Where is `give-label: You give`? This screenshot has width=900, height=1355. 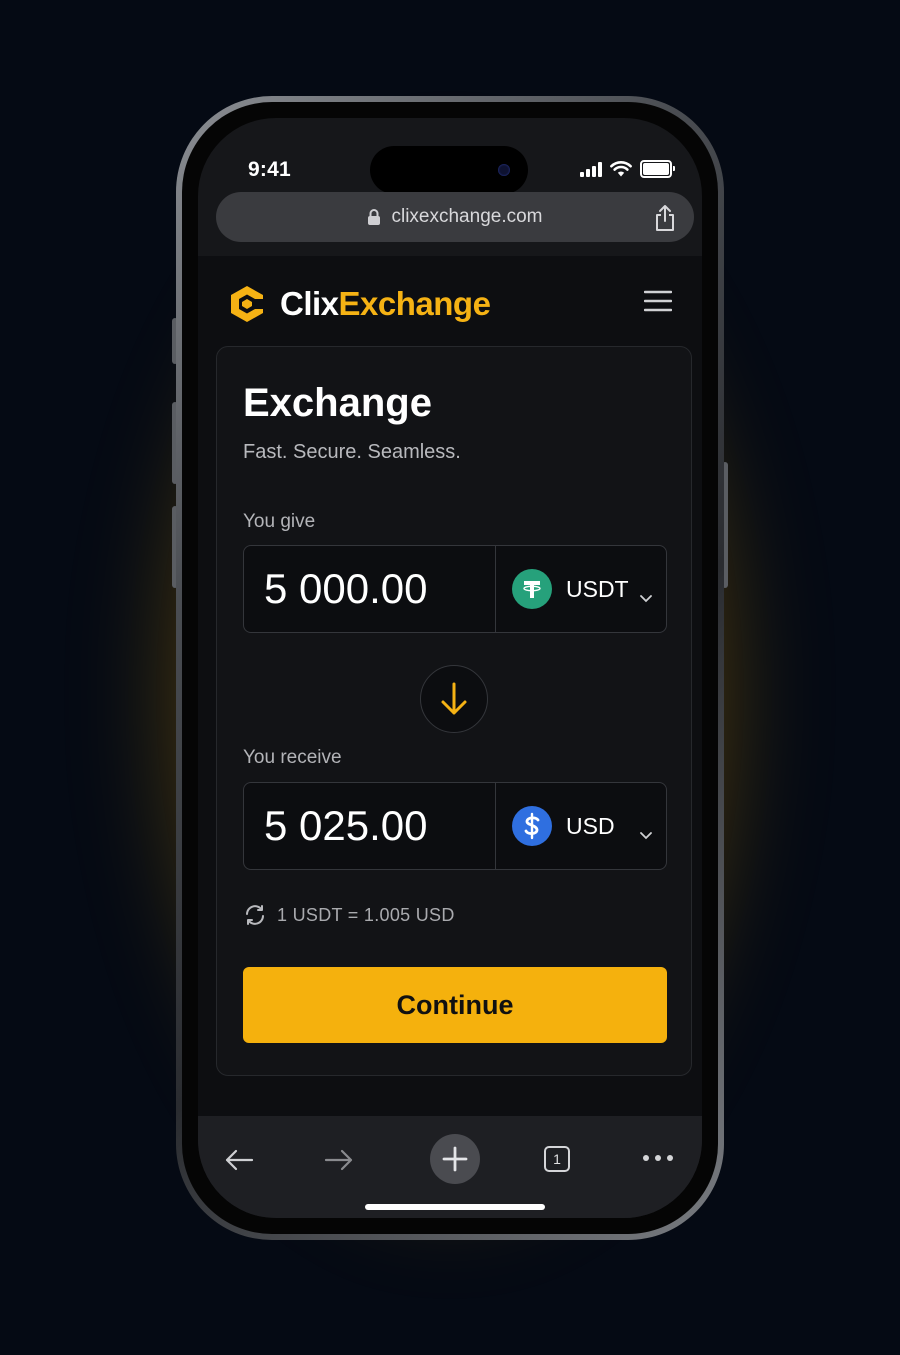 give-label: You give is located at coordinates (279, 521).